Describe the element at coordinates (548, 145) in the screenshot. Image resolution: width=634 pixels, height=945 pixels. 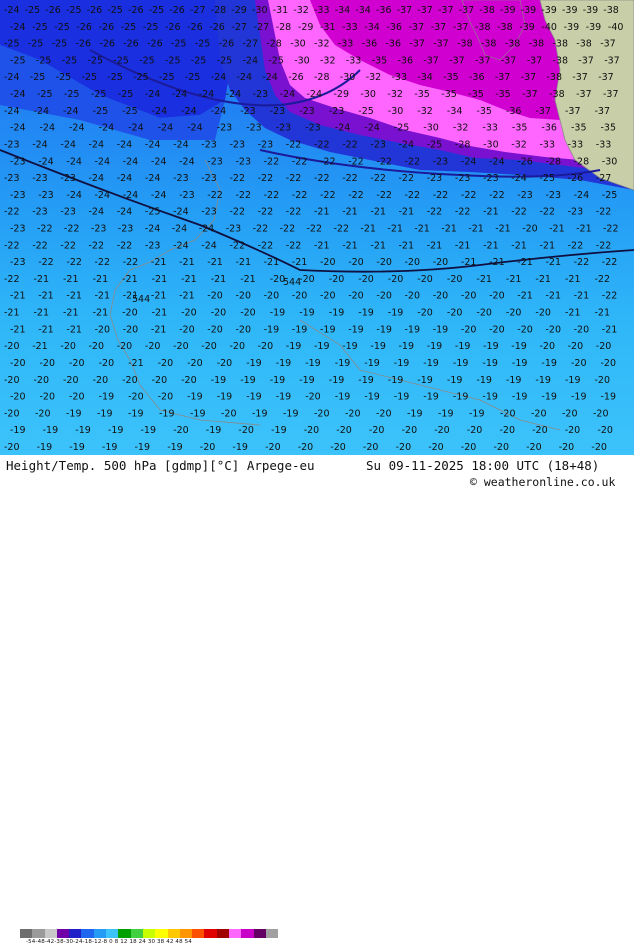
I see `temperature-label: -33` at that location.